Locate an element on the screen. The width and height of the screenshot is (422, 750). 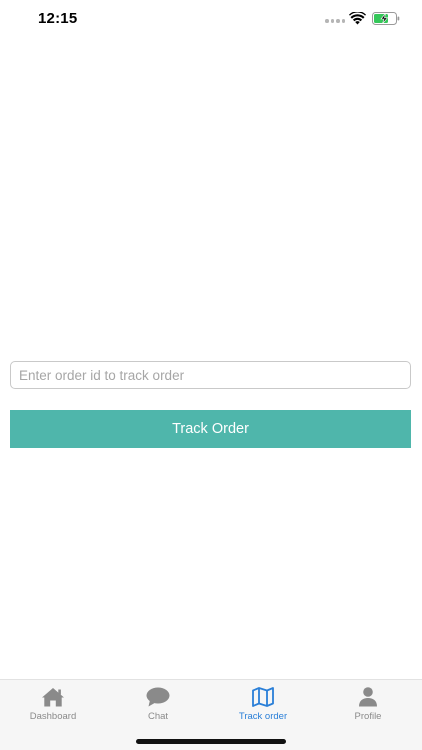
tab-label-profile: Profile is located at coordinates (368, 716).